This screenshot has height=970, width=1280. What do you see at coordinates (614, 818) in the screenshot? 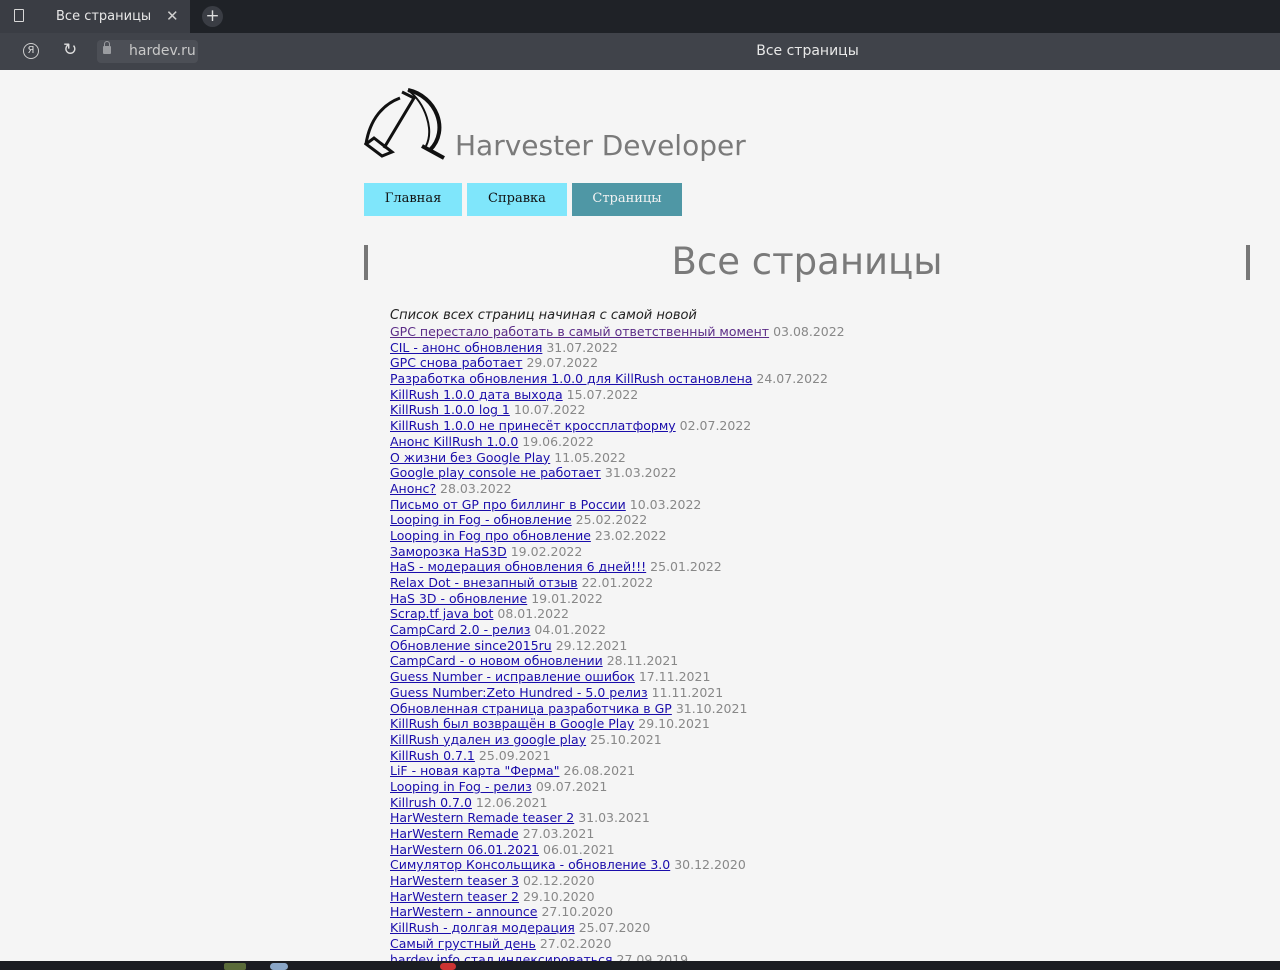
I see `page-date: 31.03.2021` at bounding box center [614, 818].